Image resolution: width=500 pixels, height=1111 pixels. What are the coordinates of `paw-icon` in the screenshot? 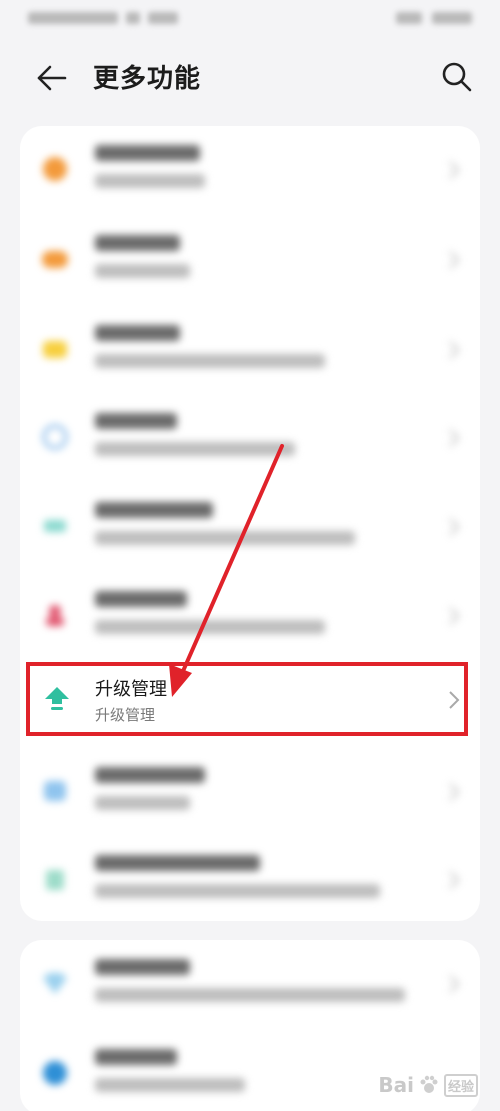 It's located at (429, 1084).